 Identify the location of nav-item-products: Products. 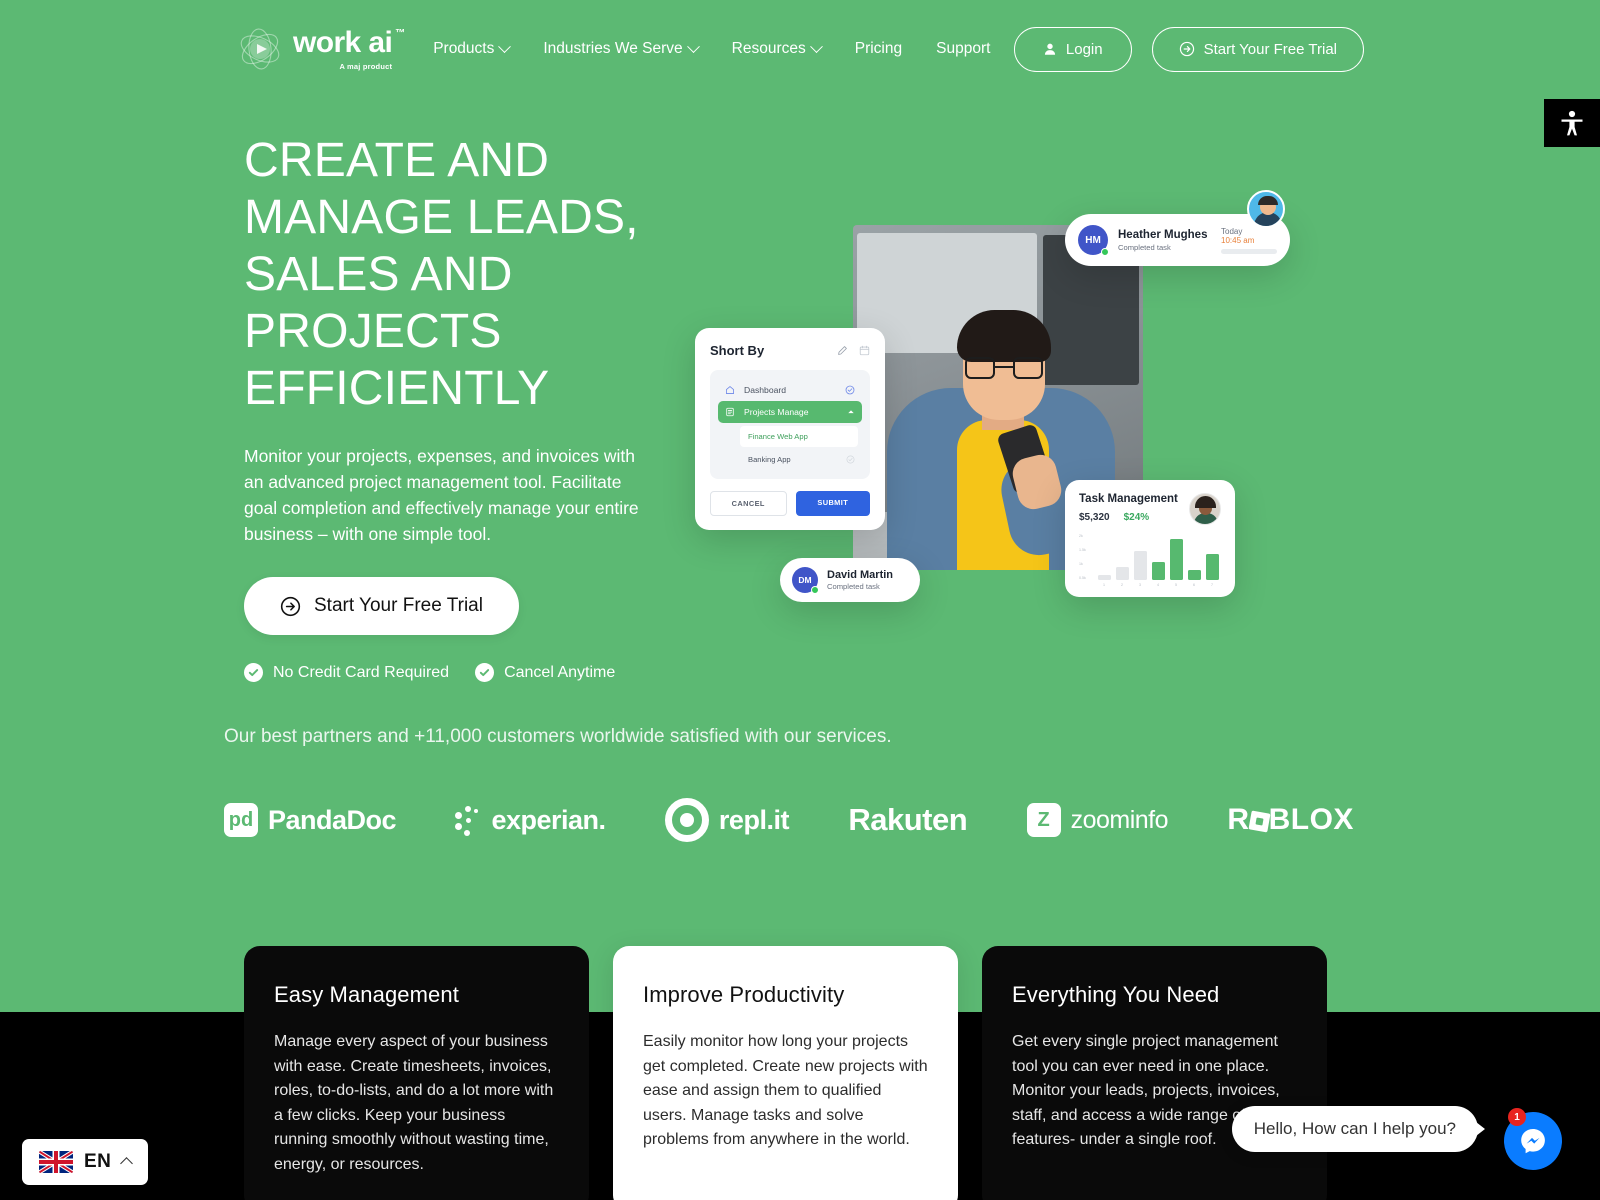
(471, 49).